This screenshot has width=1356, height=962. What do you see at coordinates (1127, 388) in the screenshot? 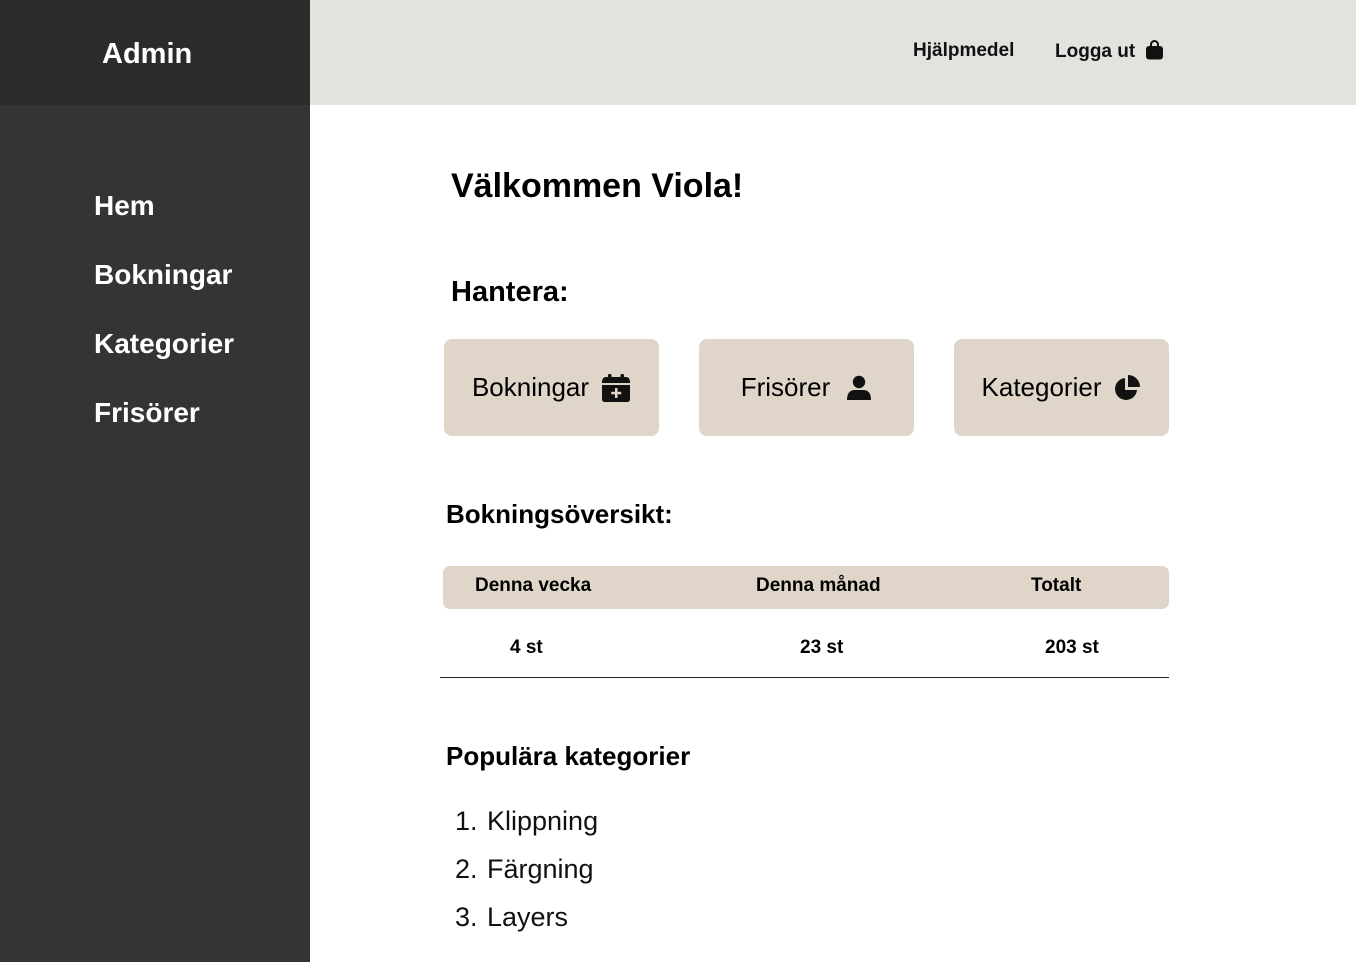
I see `pie-chart-icon` at bounding box center [1127, 388].